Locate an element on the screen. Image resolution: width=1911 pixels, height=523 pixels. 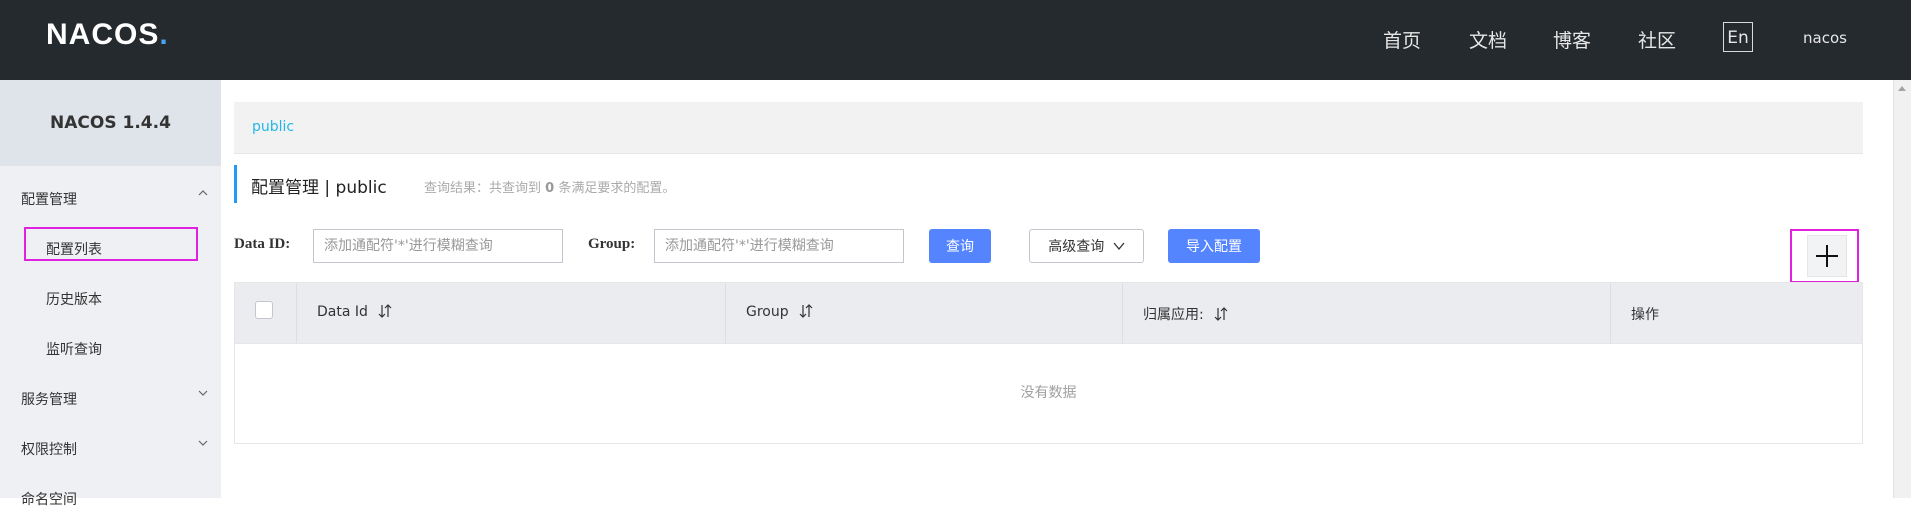
nacos-logo: NACOS. is located at coordinates (107, 35).